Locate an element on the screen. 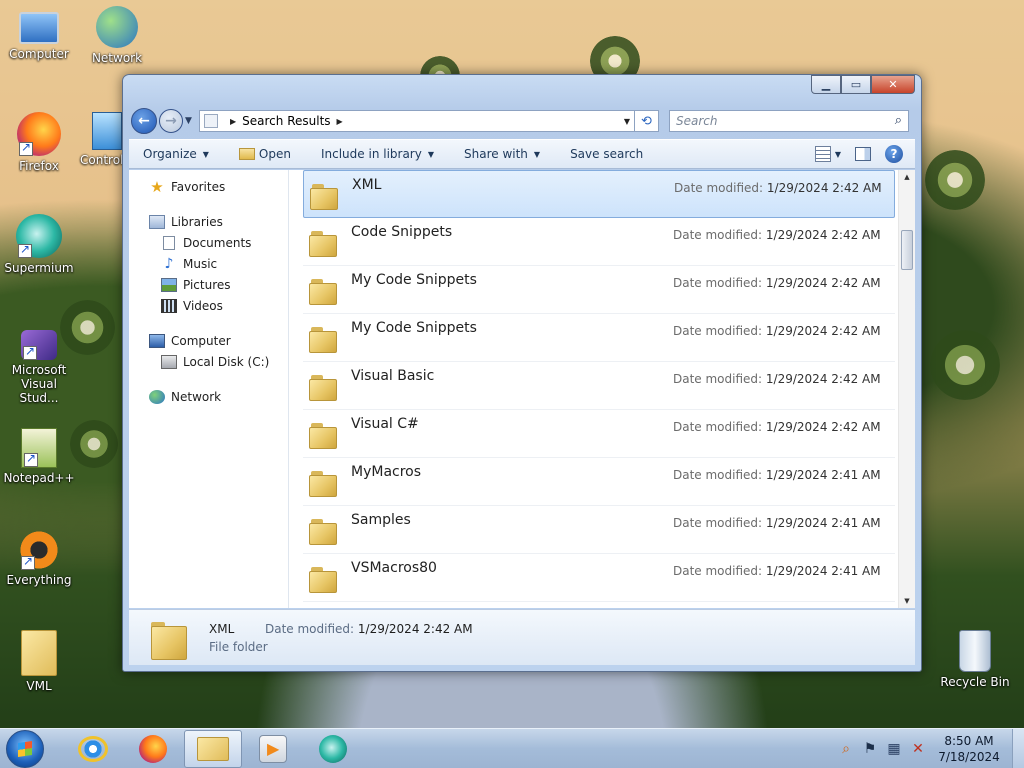  computer-icon is located at coordinates (39, 28).